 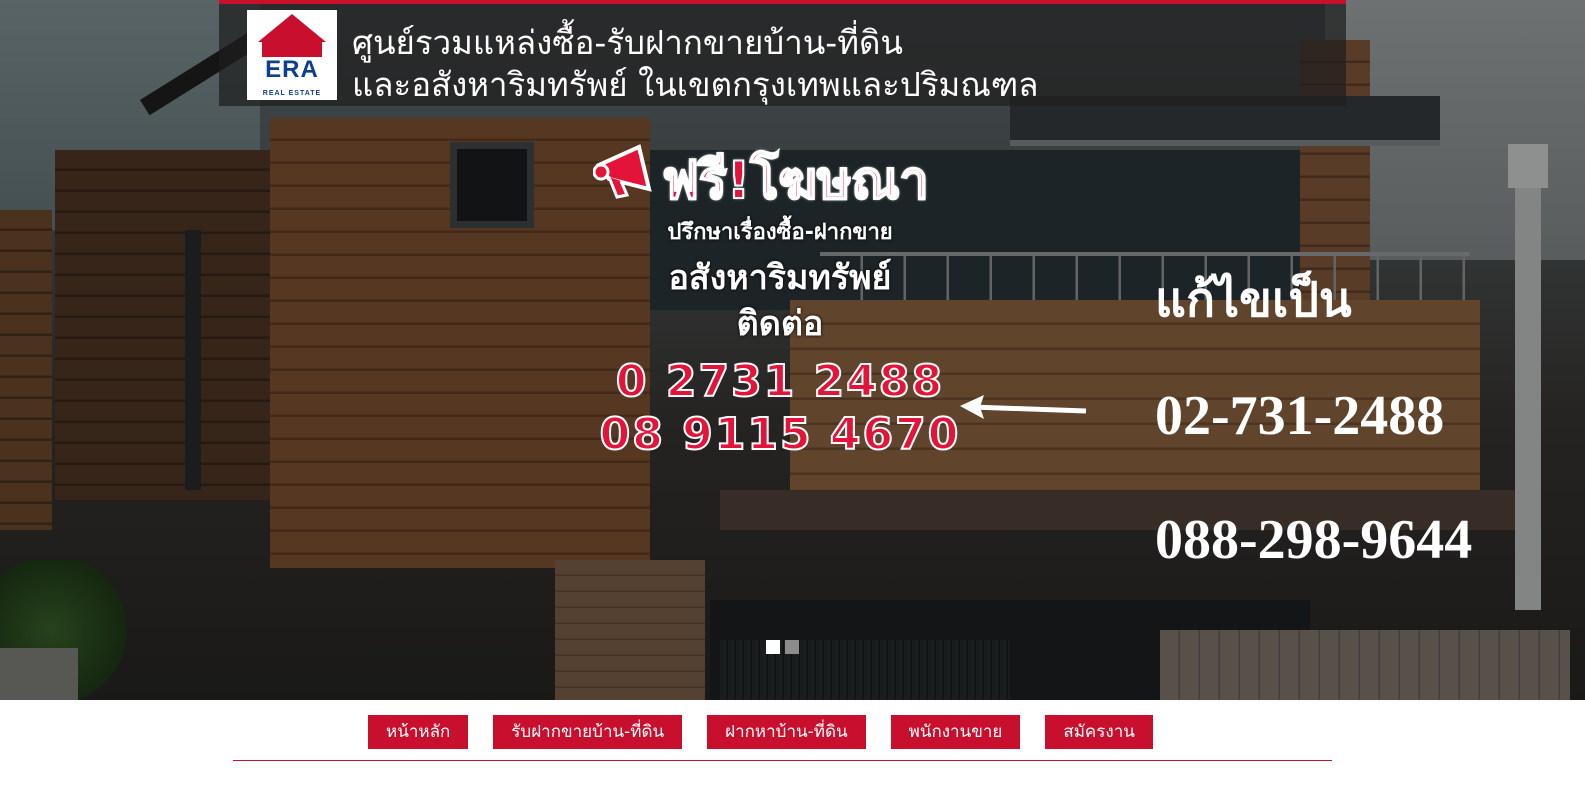 I want to click on nav-consign-sell: รับฝากขายบ้าน-ที่ดิน, so click(x=588, y=732).